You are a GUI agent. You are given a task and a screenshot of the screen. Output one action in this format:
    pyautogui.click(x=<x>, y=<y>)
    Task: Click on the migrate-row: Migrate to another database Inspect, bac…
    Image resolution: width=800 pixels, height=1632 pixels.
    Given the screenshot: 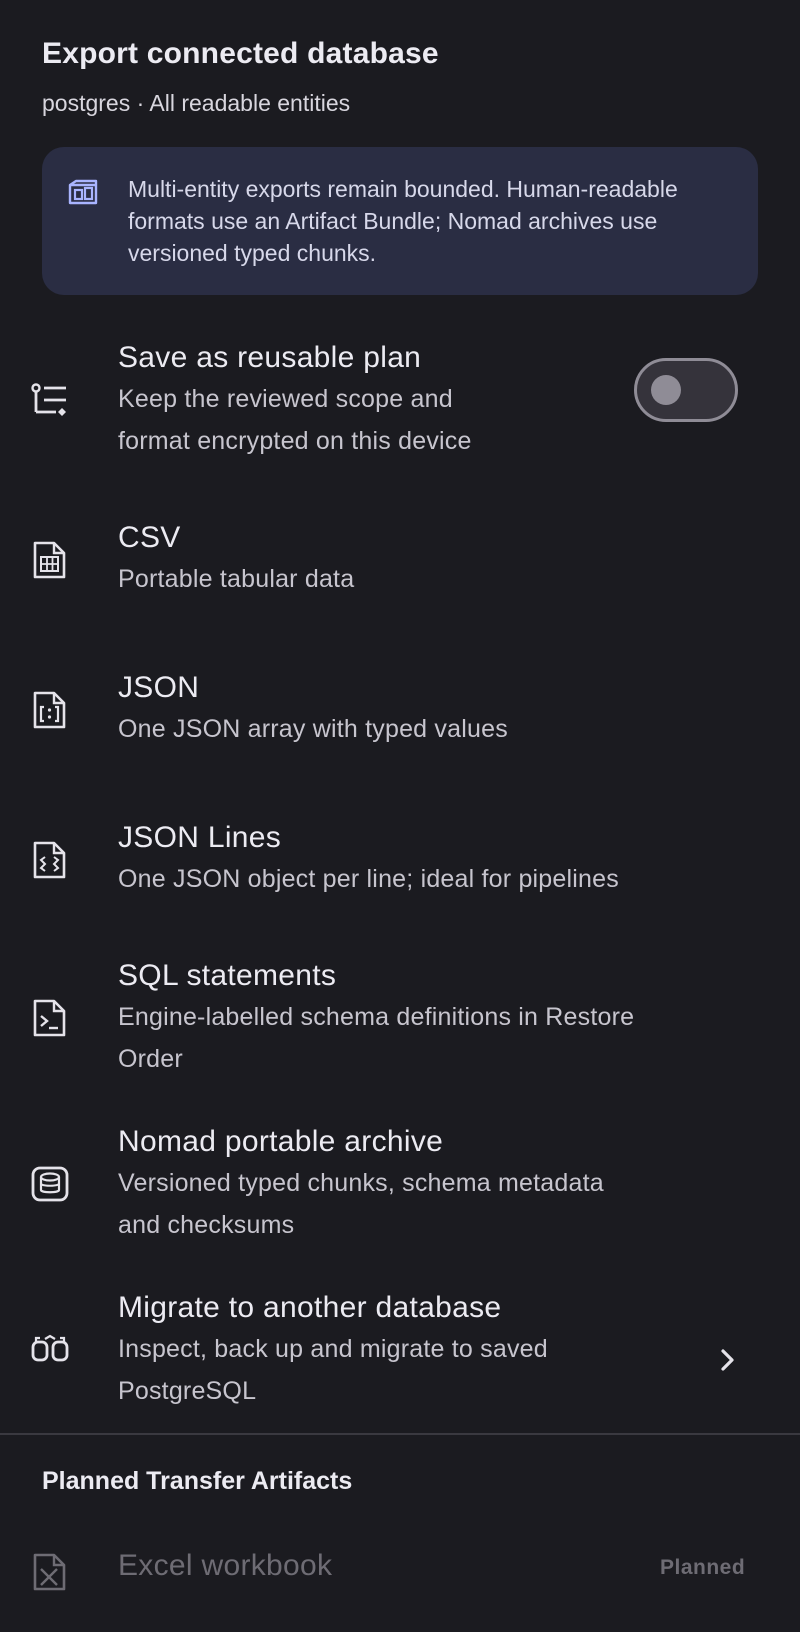 What is the action you would take?
    pyautogui.click(x=400, y=1353)
    